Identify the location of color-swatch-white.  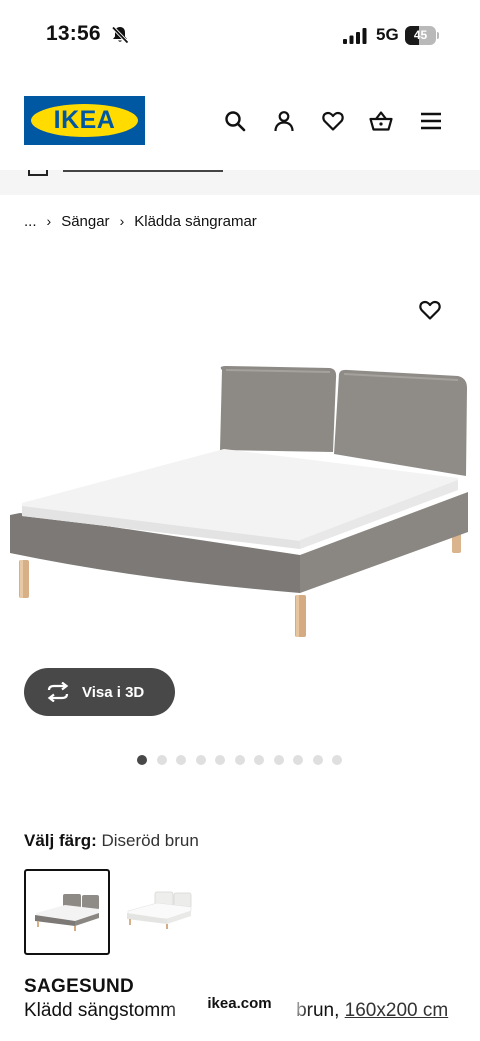
(161, 912).